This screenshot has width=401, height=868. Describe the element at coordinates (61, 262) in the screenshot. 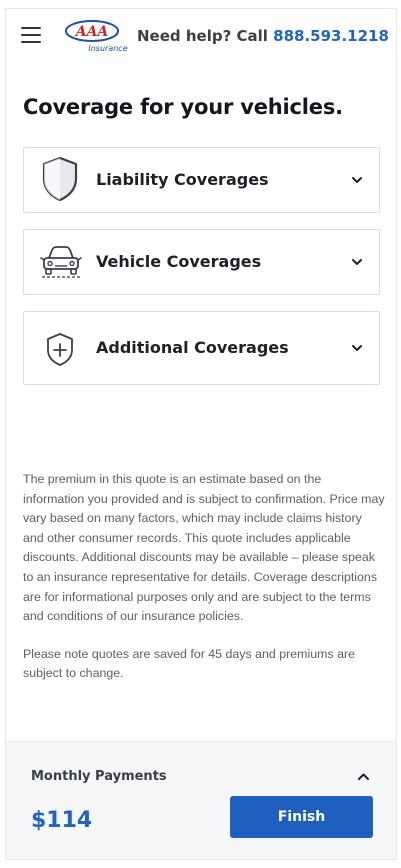

I see `car-icon` at that location.